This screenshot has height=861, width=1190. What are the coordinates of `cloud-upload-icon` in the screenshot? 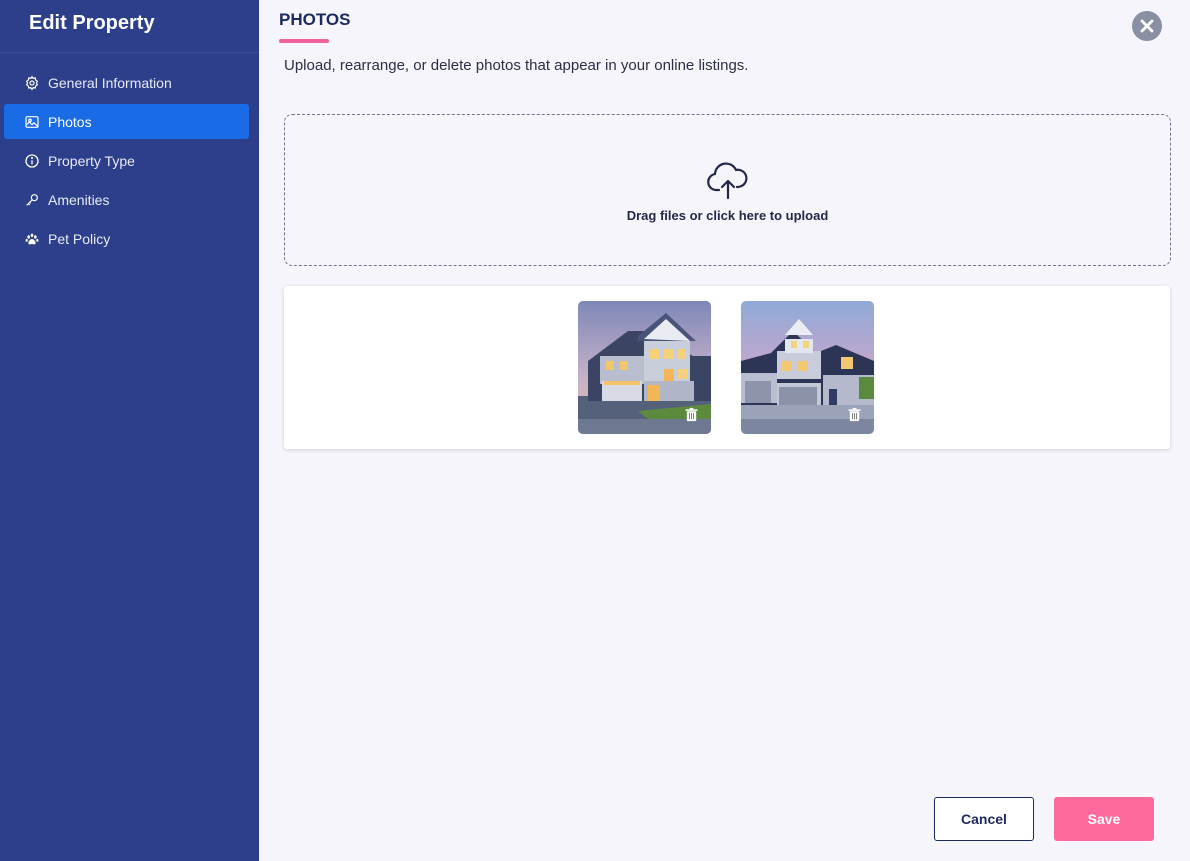 It's located at (726, 180).